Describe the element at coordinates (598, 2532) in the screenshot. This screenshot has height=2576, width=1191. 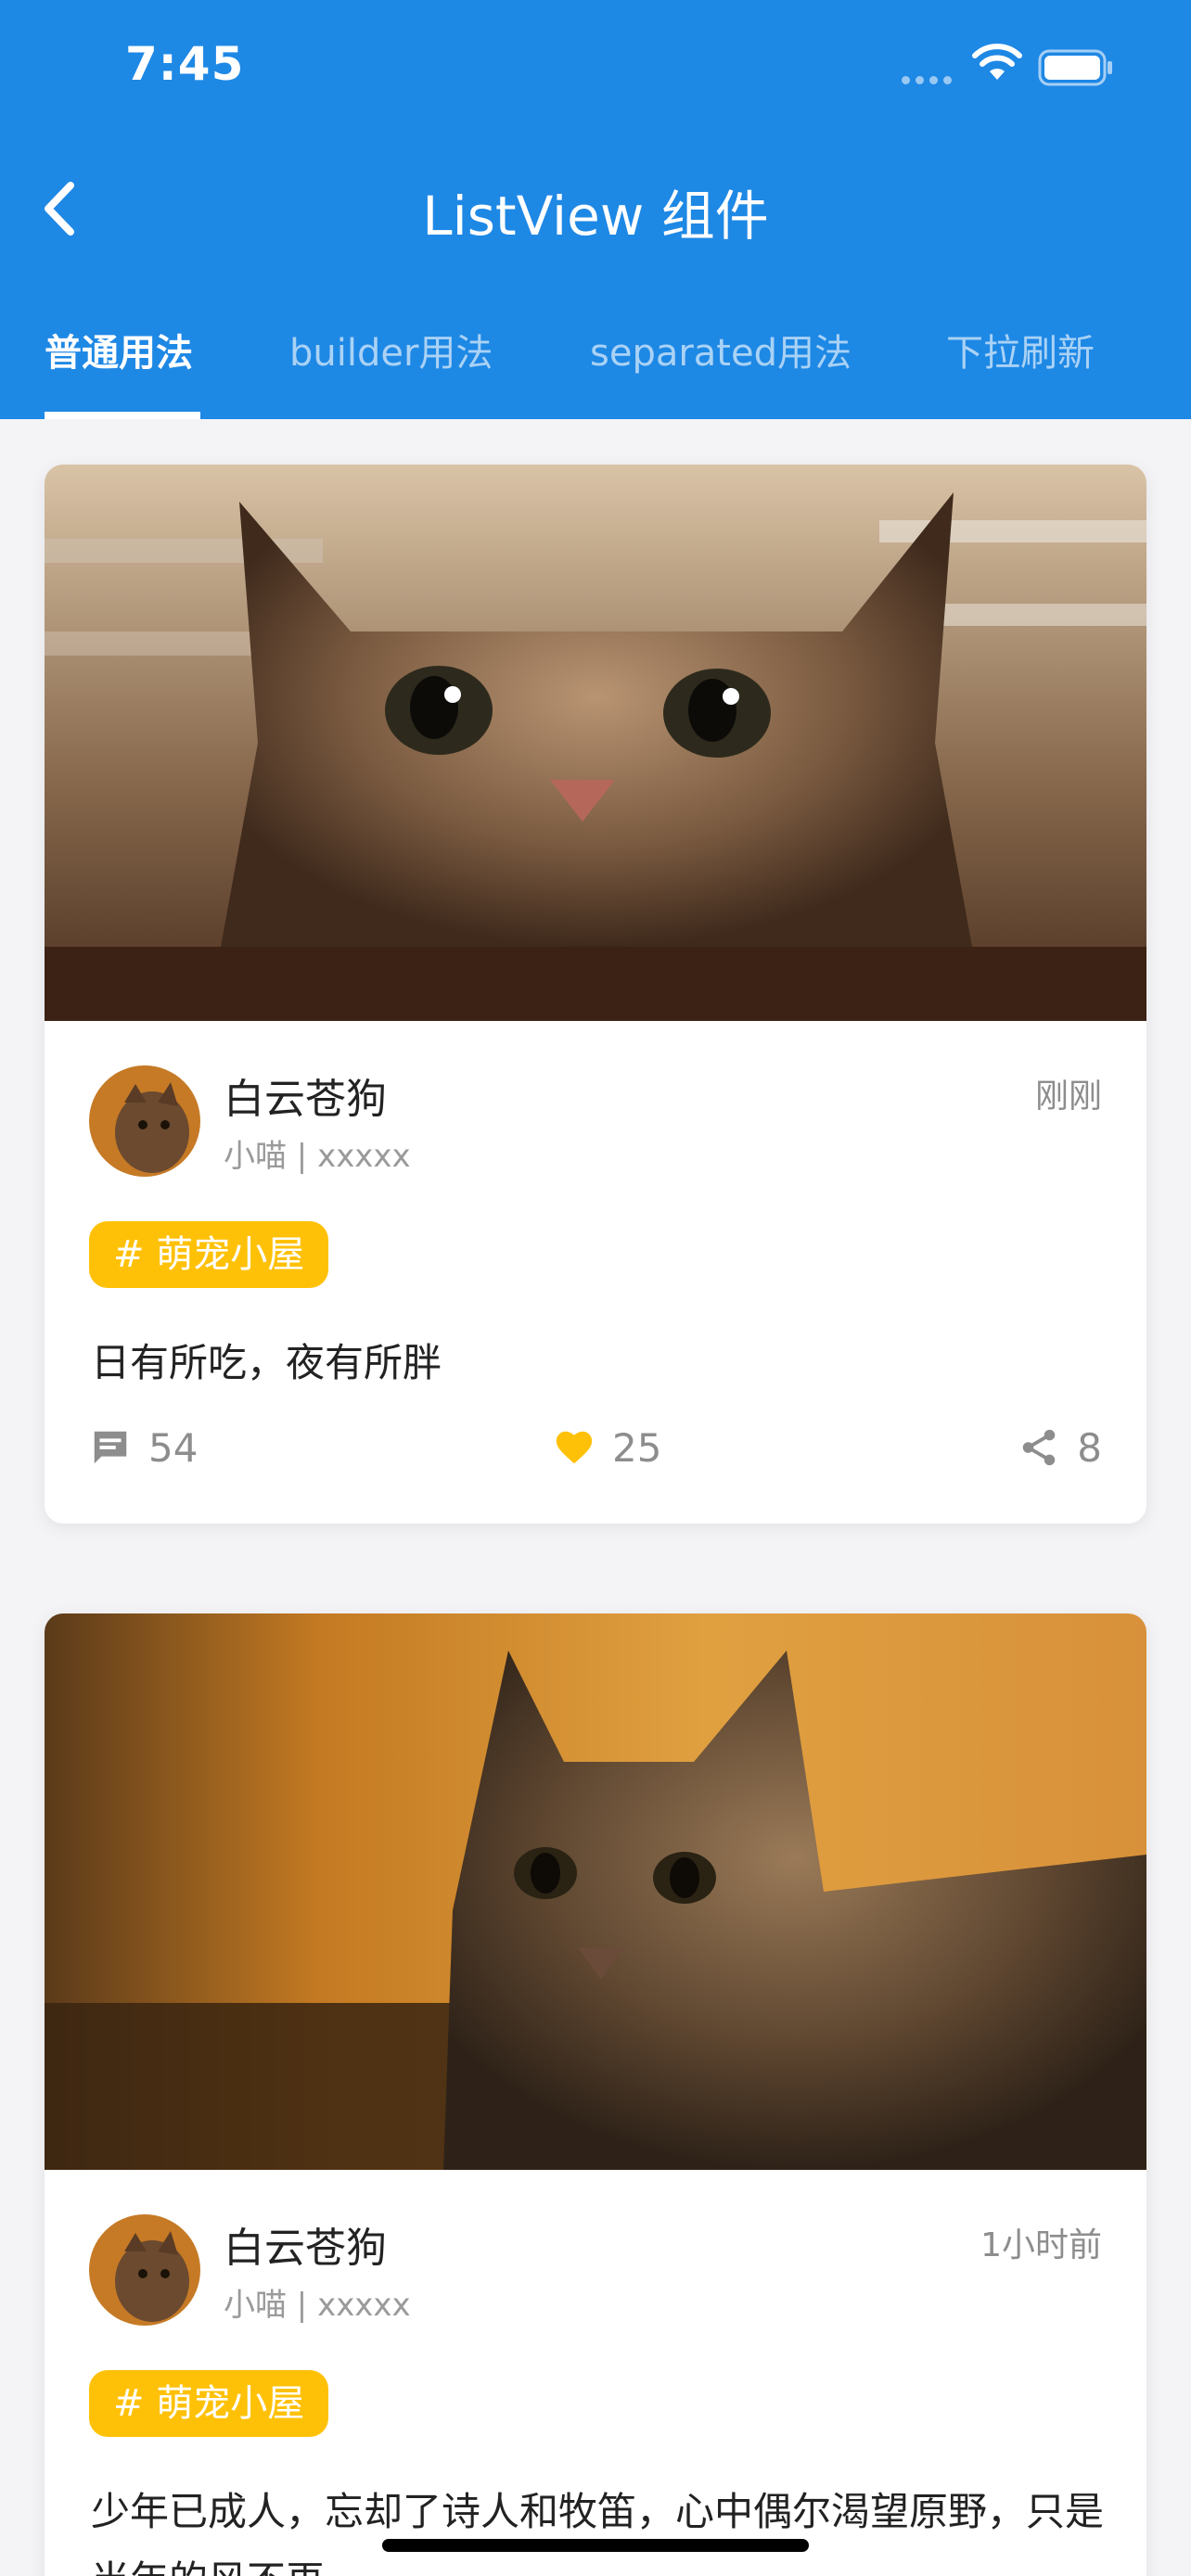
I see `post-content: 少年已成人，忘却了诗人和牧笛，心中偶尔渴望原野，只是当年的风不再` at that location.